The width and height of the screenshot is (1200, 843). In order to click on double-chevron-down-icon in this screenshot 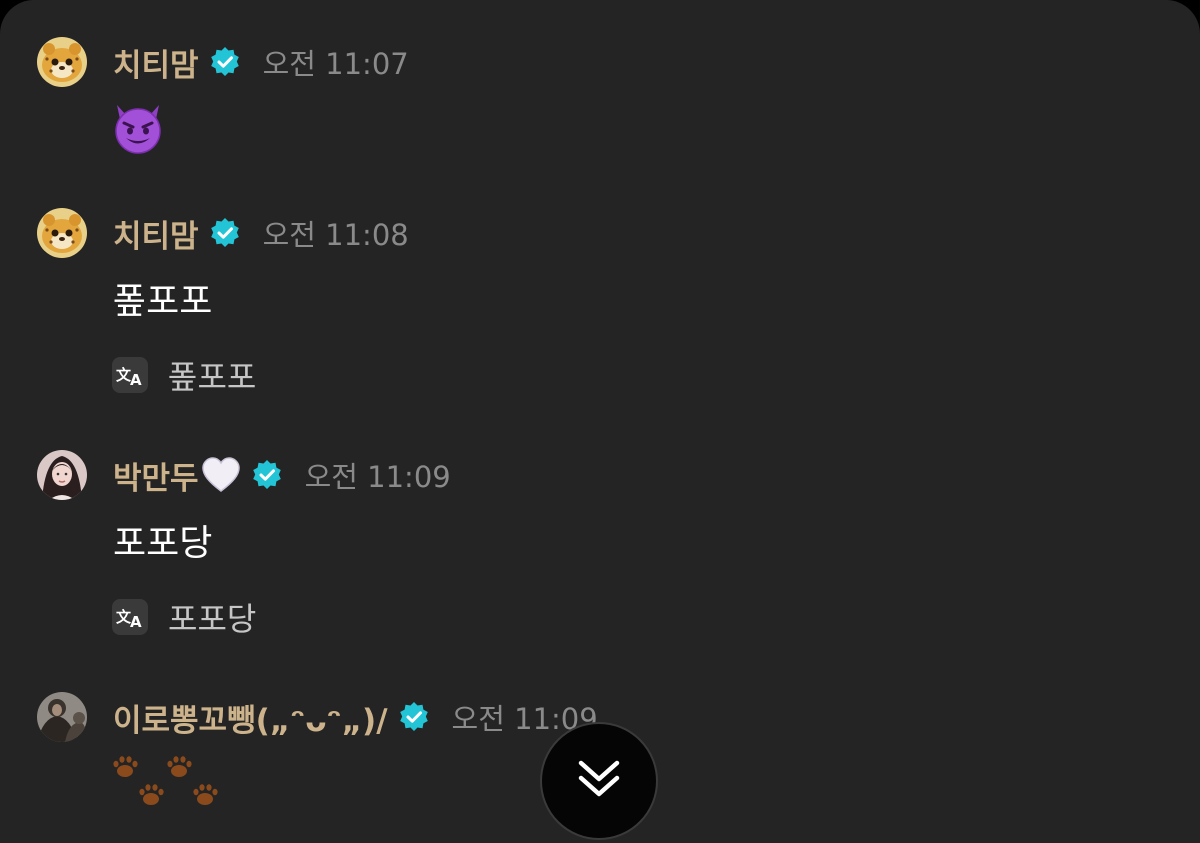, I will do `click(599, 781)`.